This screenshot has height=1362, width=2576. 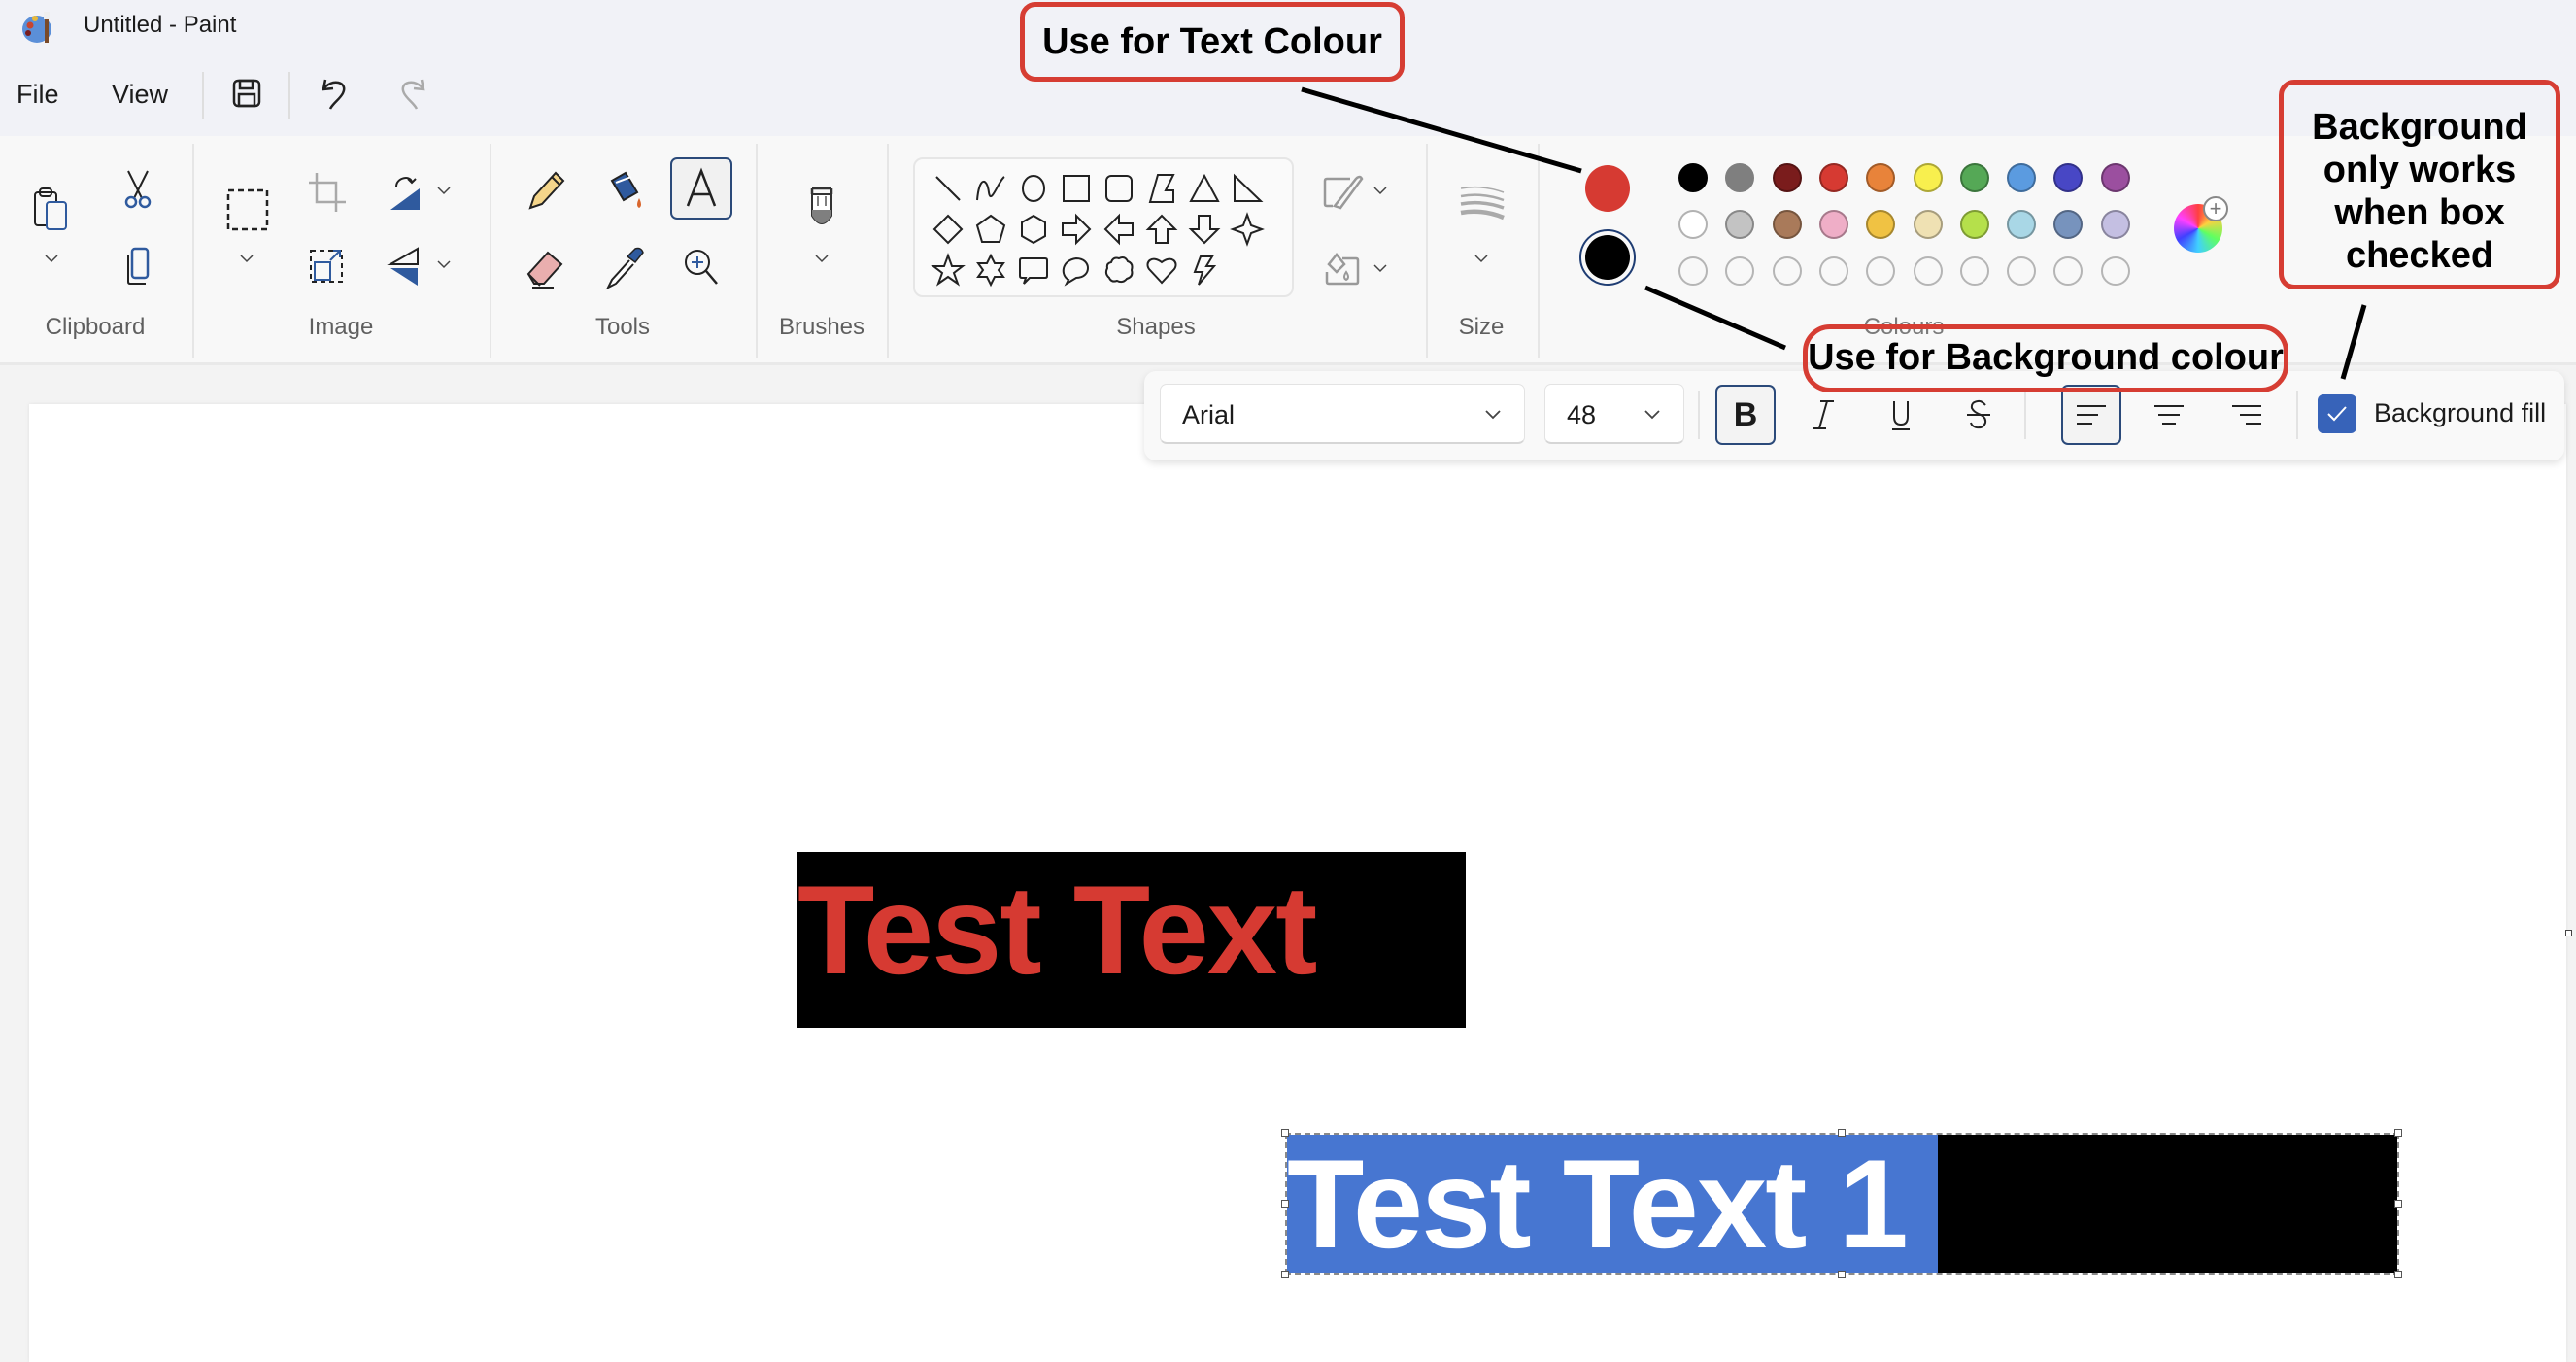 I want to click on shape-right-arrow-icon, so click(x=1076, y=229).